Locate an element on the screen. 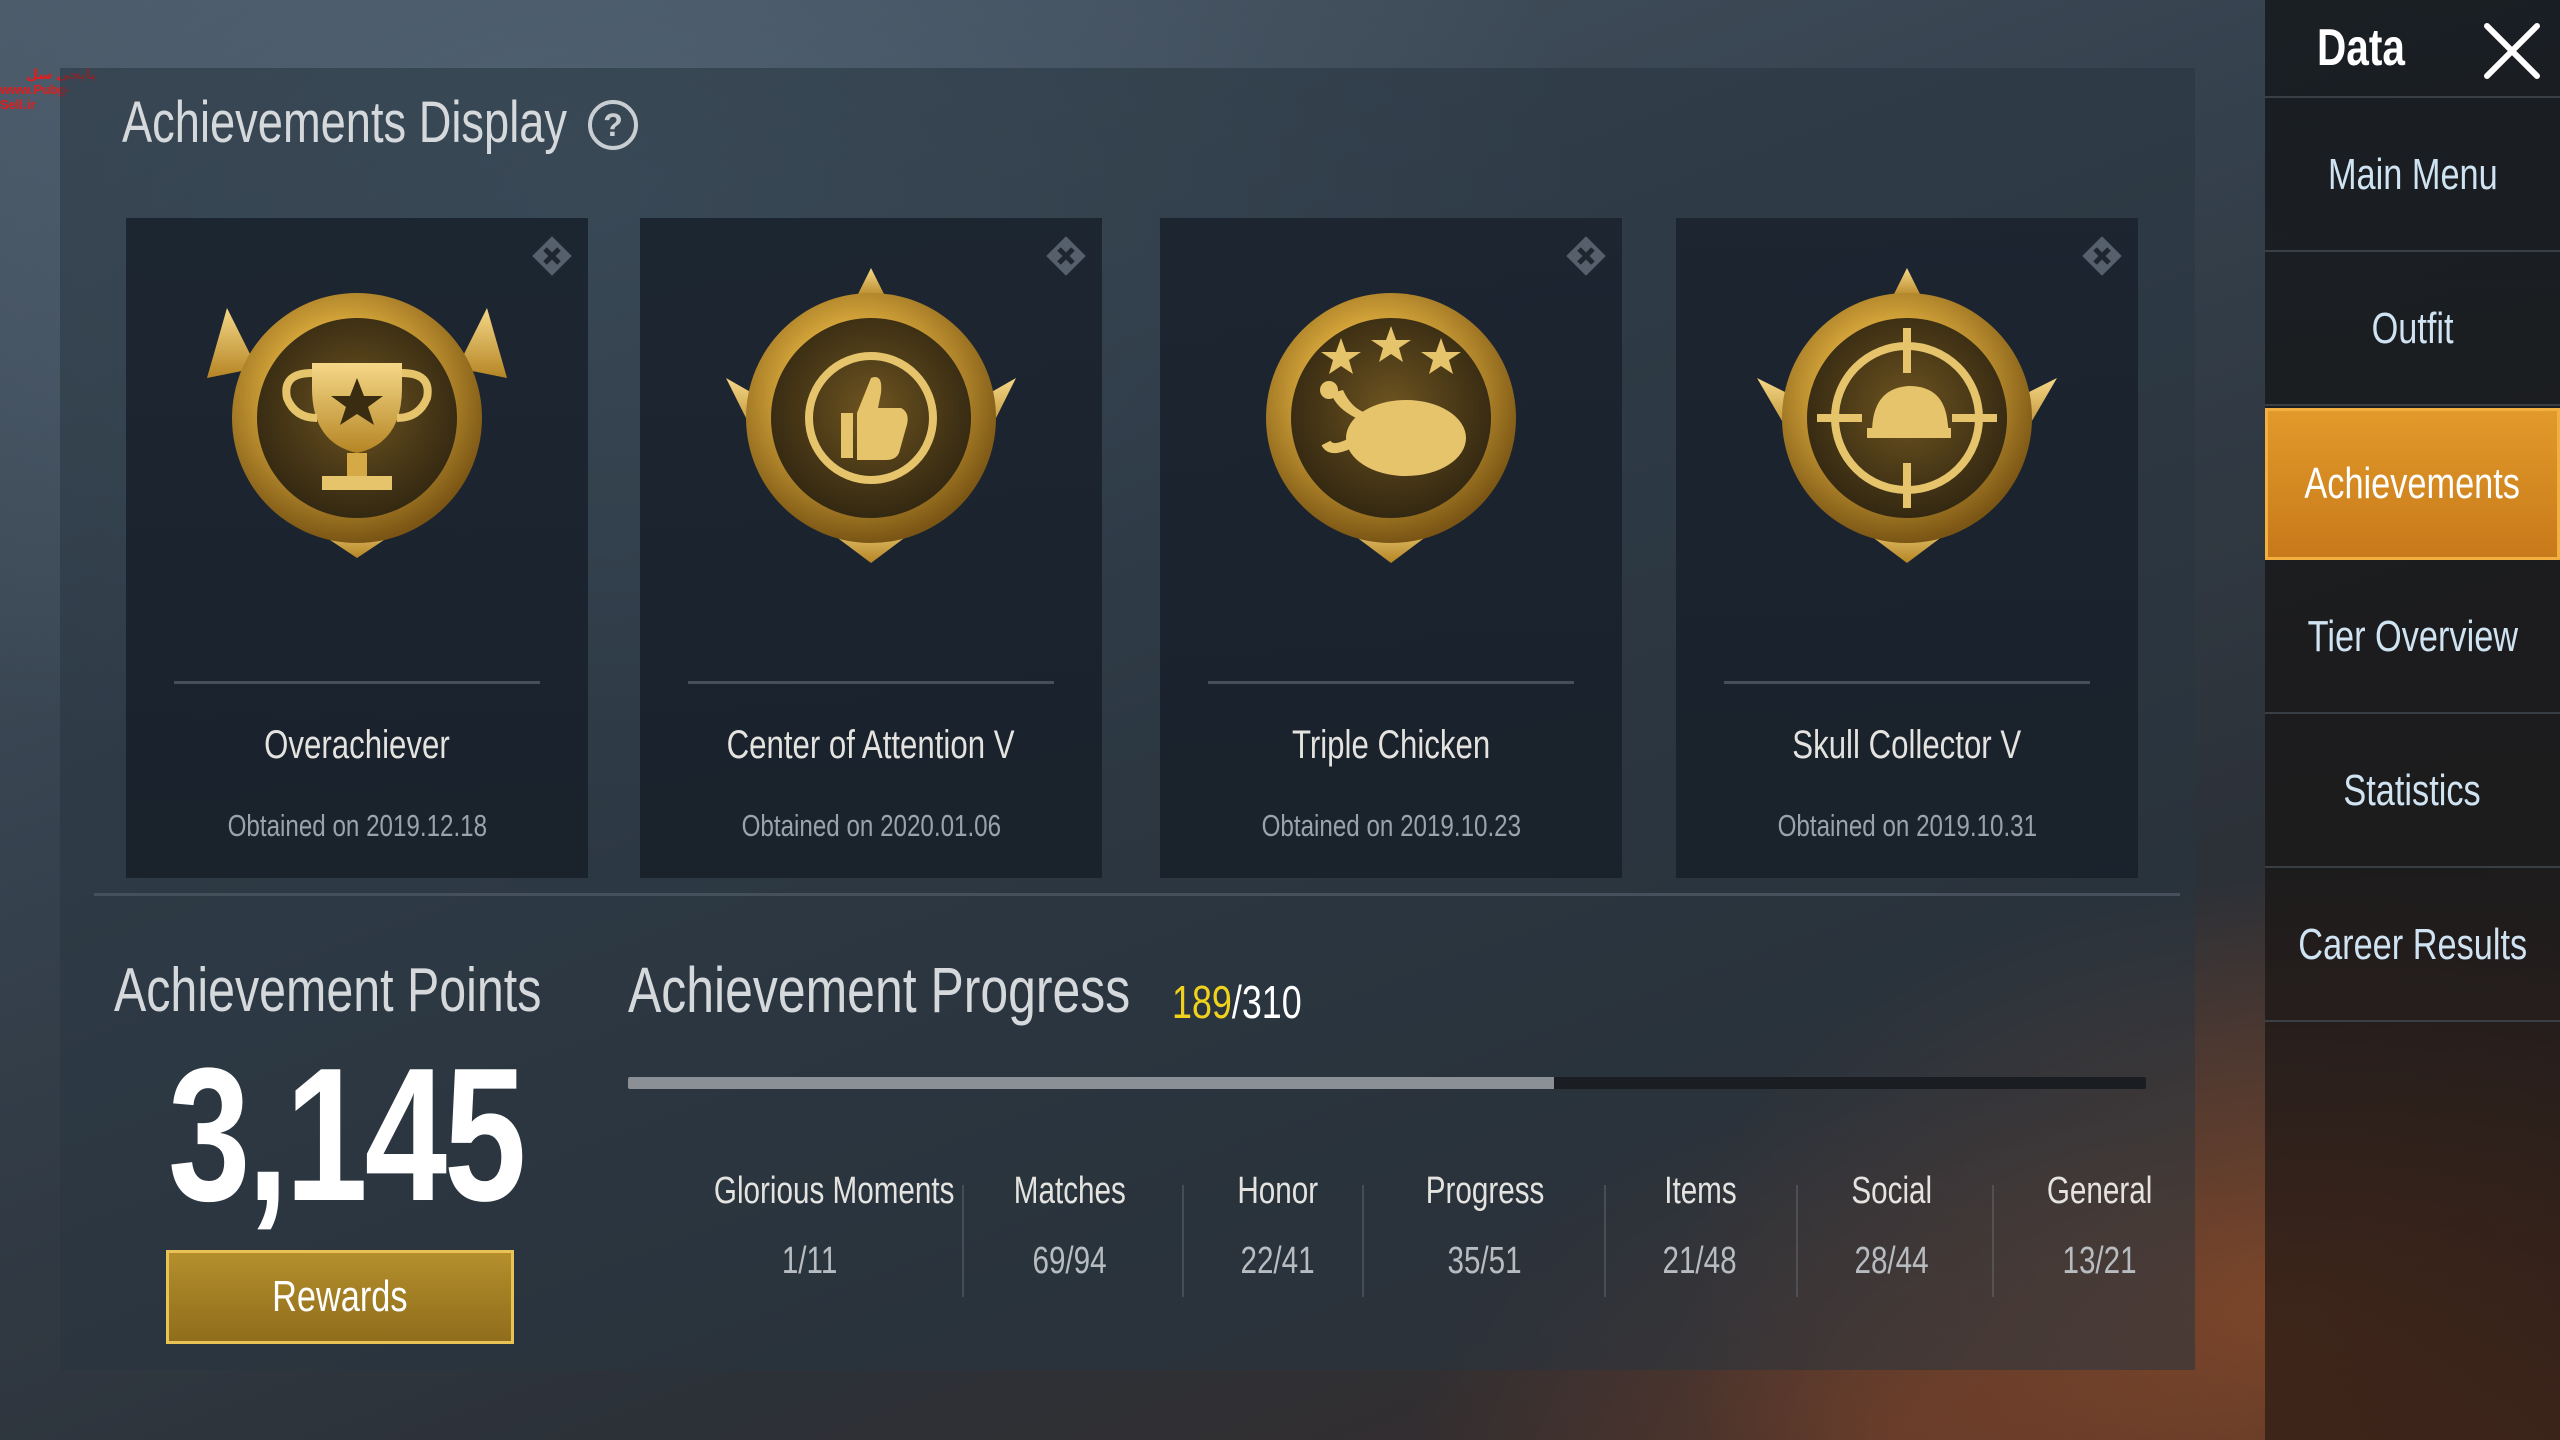 Image resolution: width=2560 pixels, height=1440 pixels. category-progress: Progress 35/51 is located at coordinates (1485, 1226).